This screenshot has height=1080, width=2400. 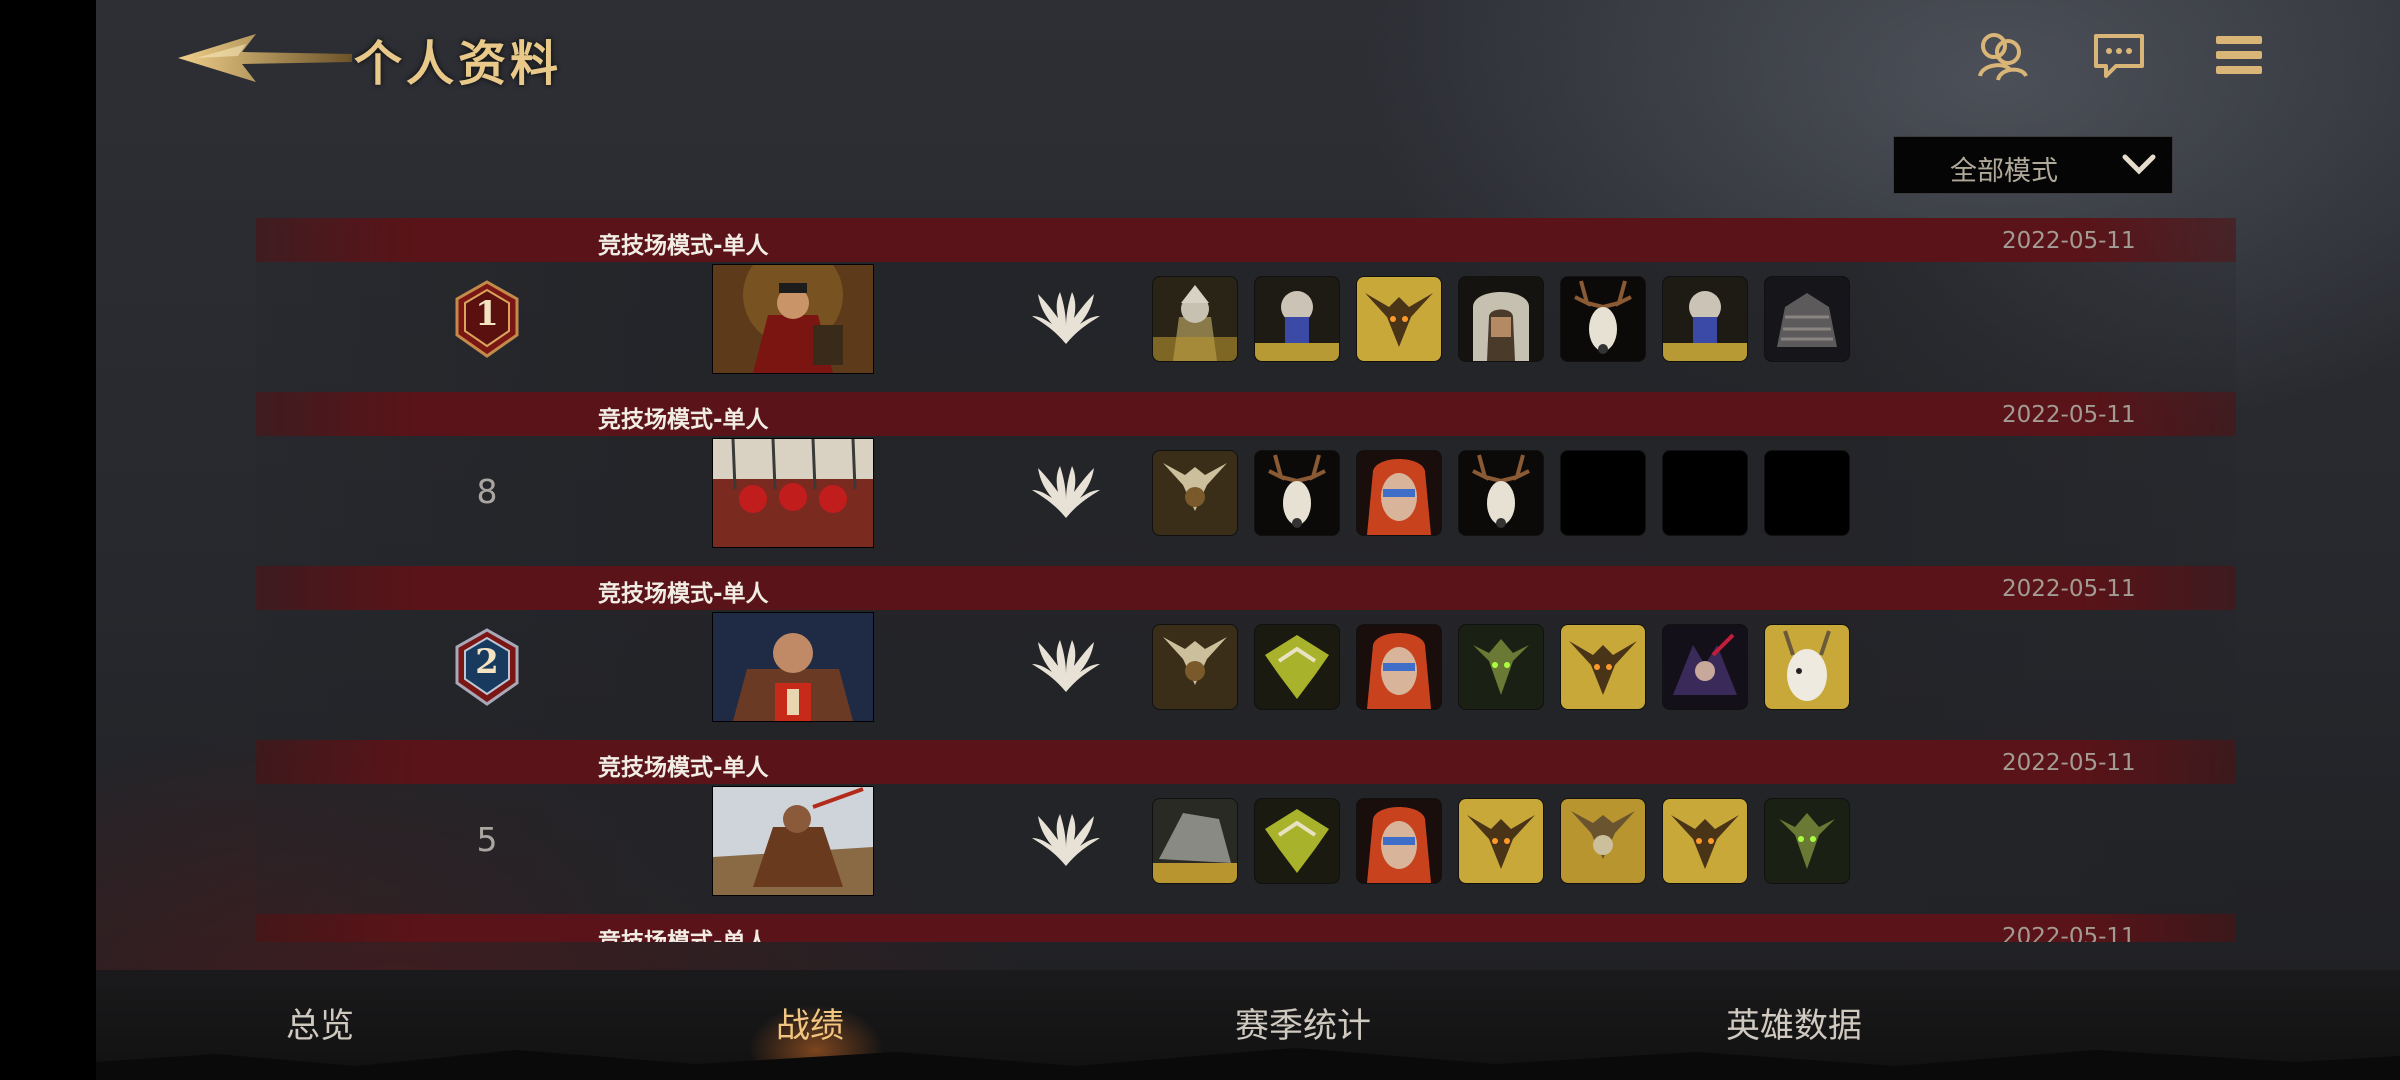 I want to click on match-row: 竞技场模式-单人 2022-05-11 1, so click(x=1246, y=305).